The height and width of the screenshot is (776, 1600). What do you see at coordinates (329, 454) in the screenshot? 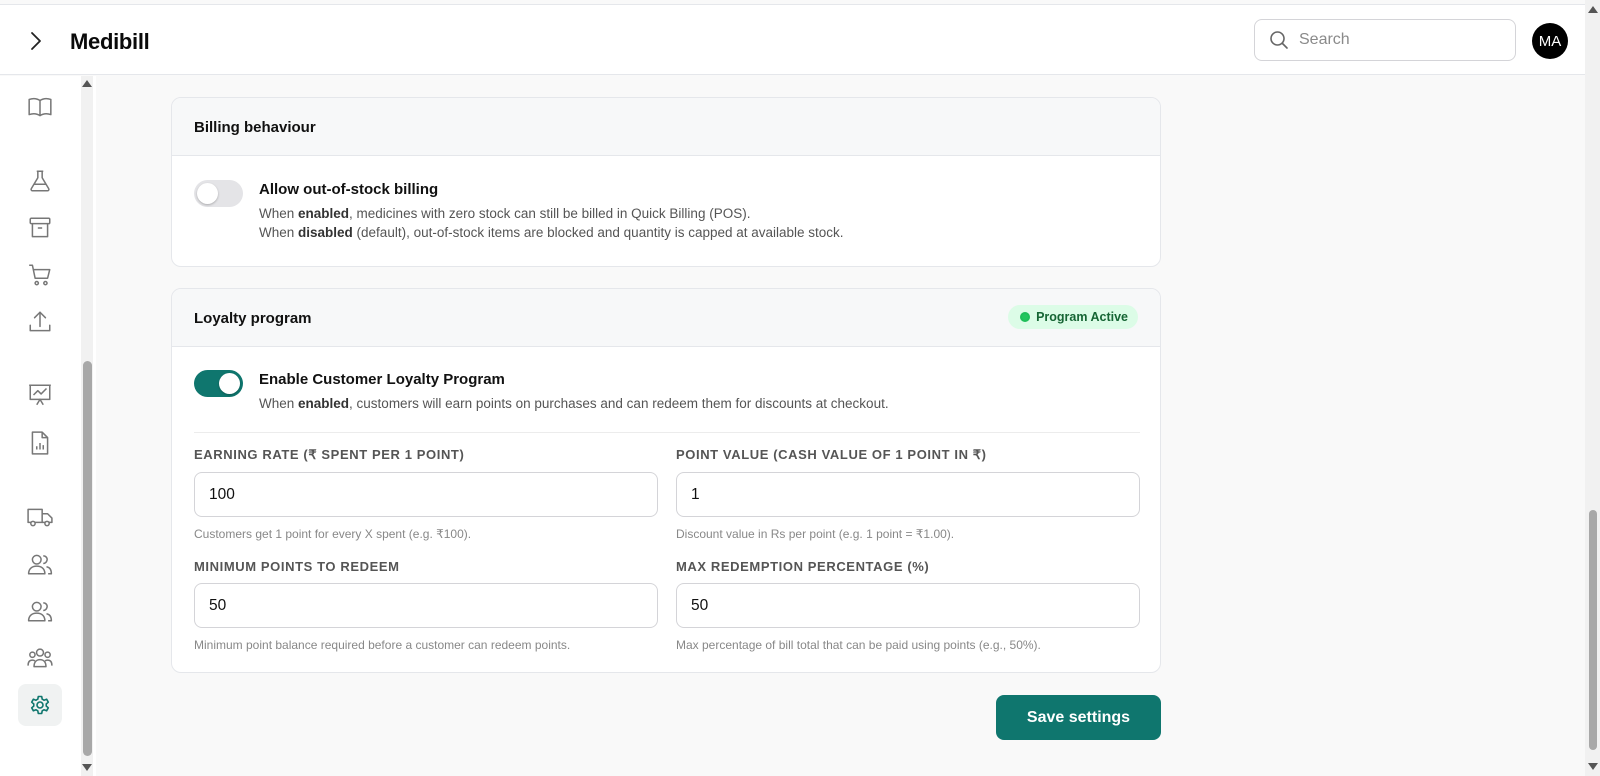
I see `earning-rate-label: EARNING RATE (₹ SPENT PER 1 POINT)` at bounding box center [329, 454].